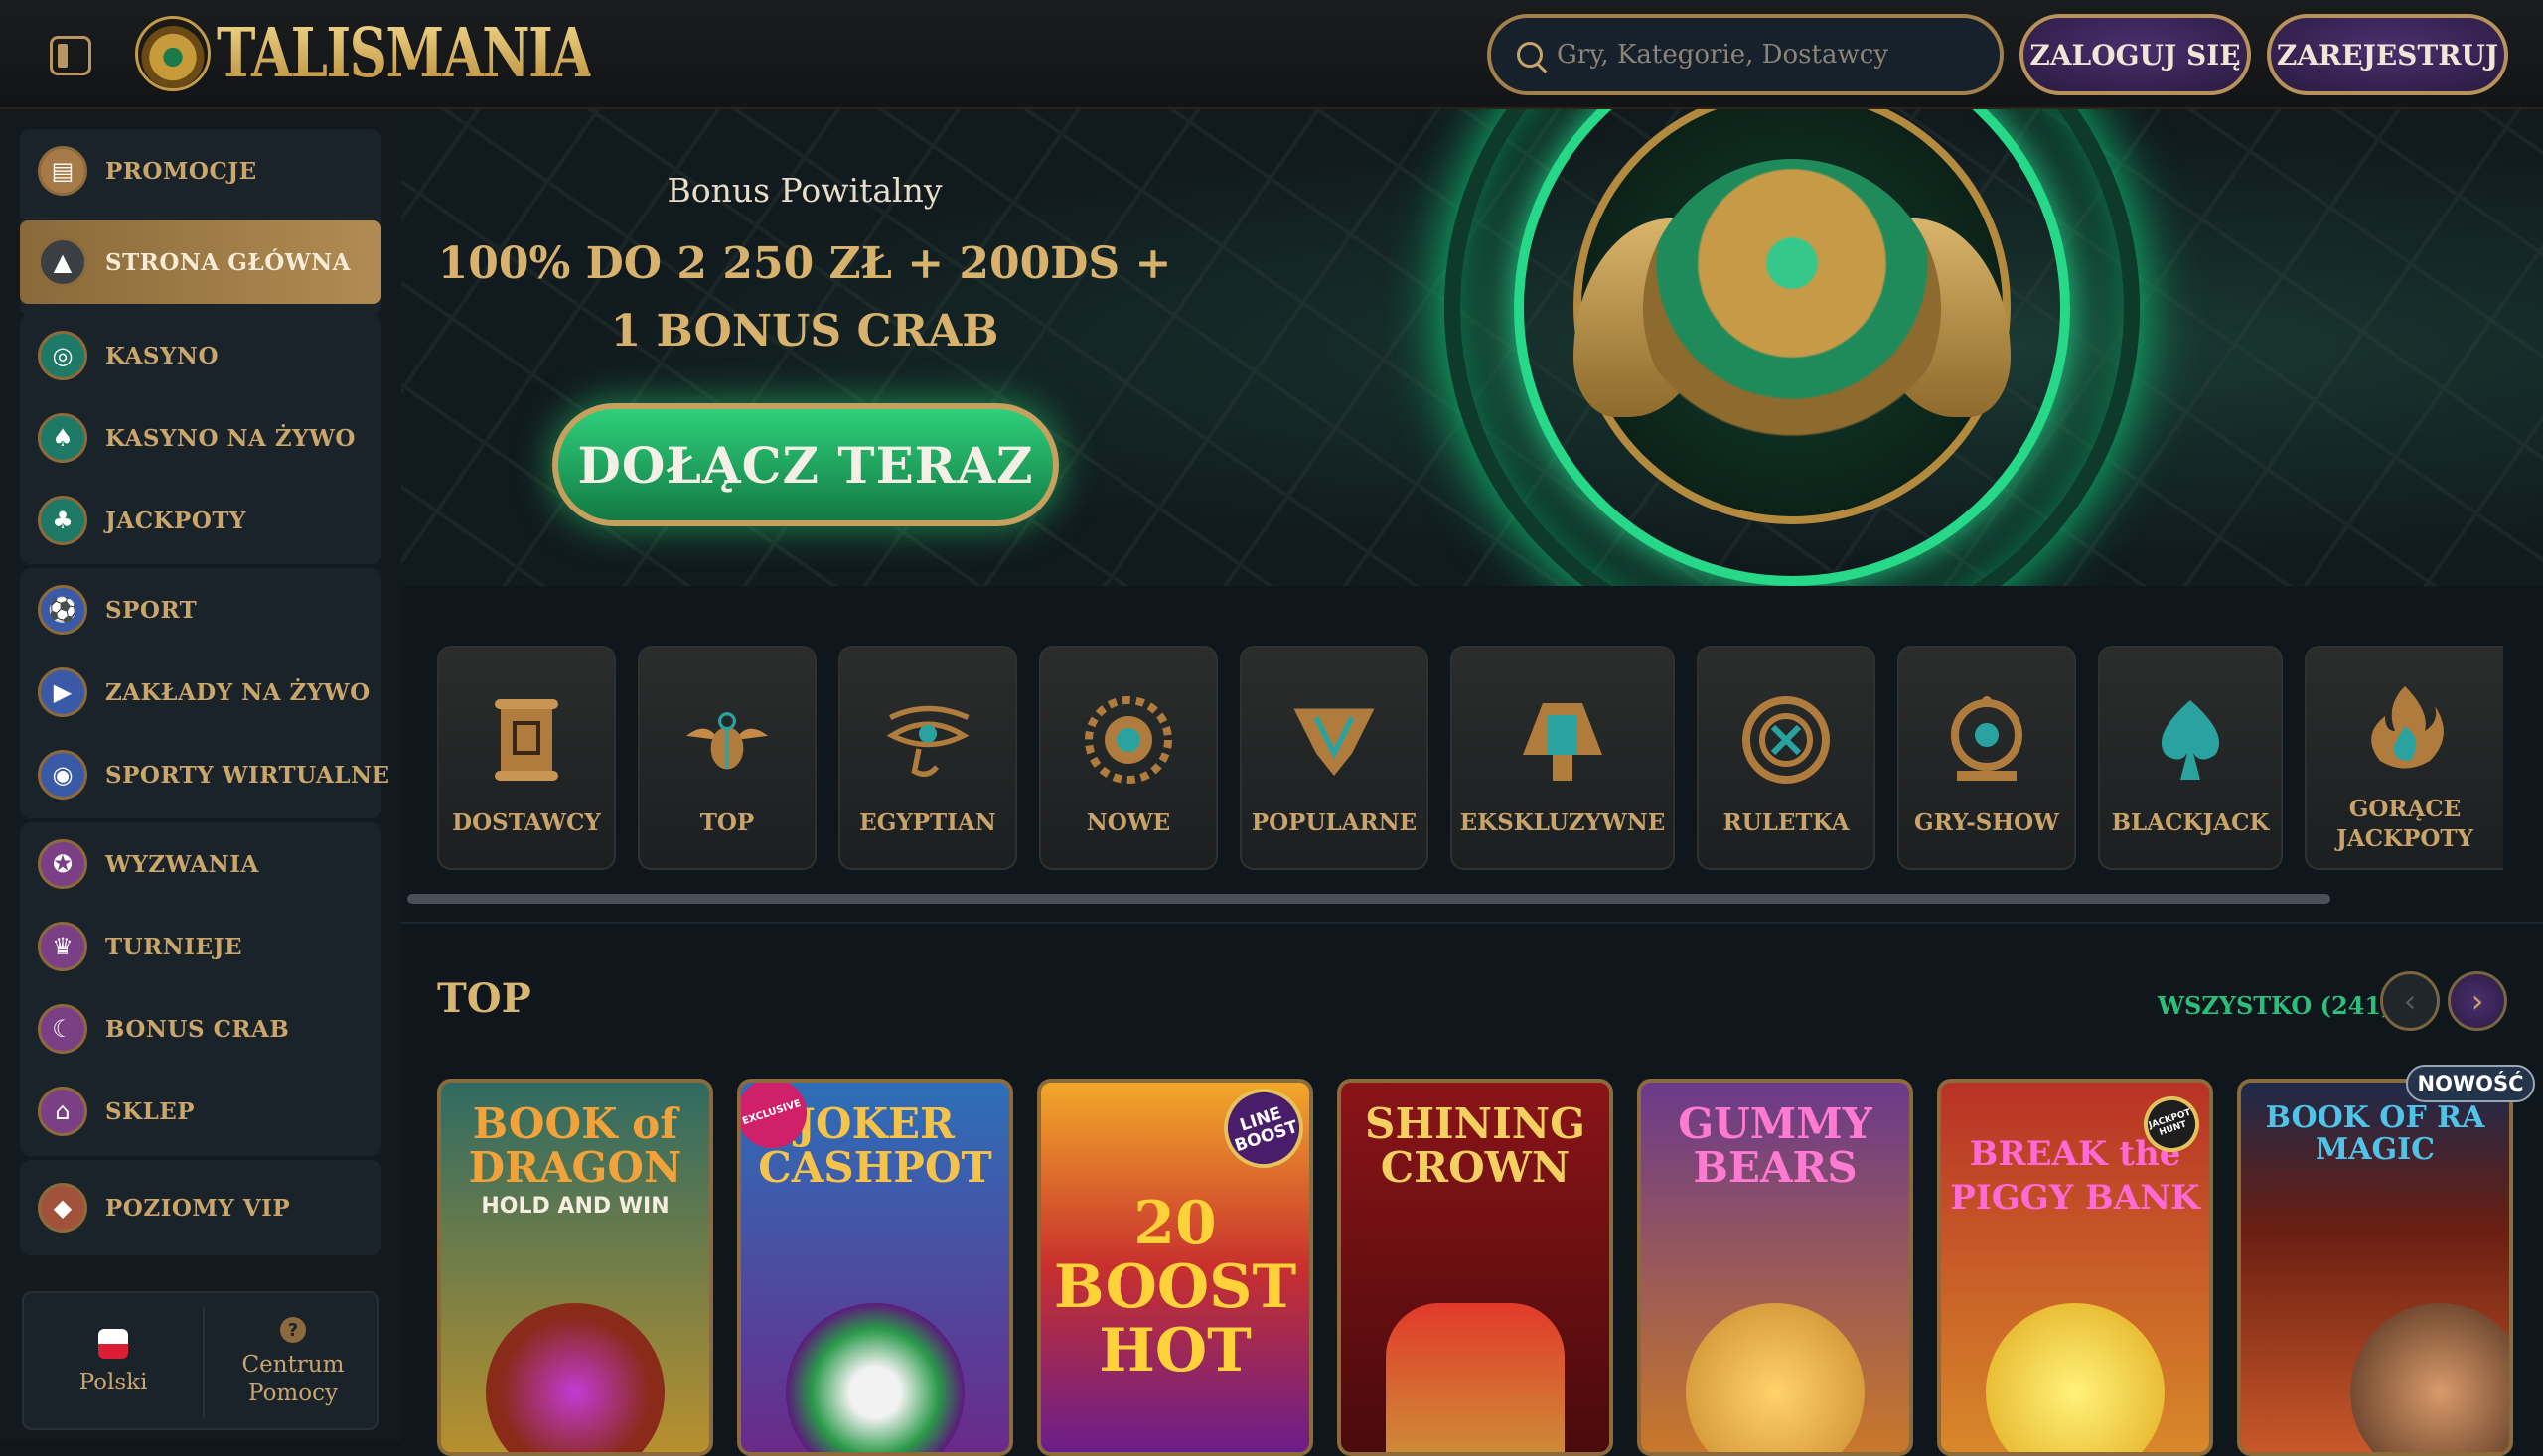 This screenshot has width=2543, height=1456. What do you see at coordinates (2075, 1267) in the screenshot?
I see `game-card: BREAK the PIGGY BANK JACKPOT HUNT` at bounding box center [2075, 1267].